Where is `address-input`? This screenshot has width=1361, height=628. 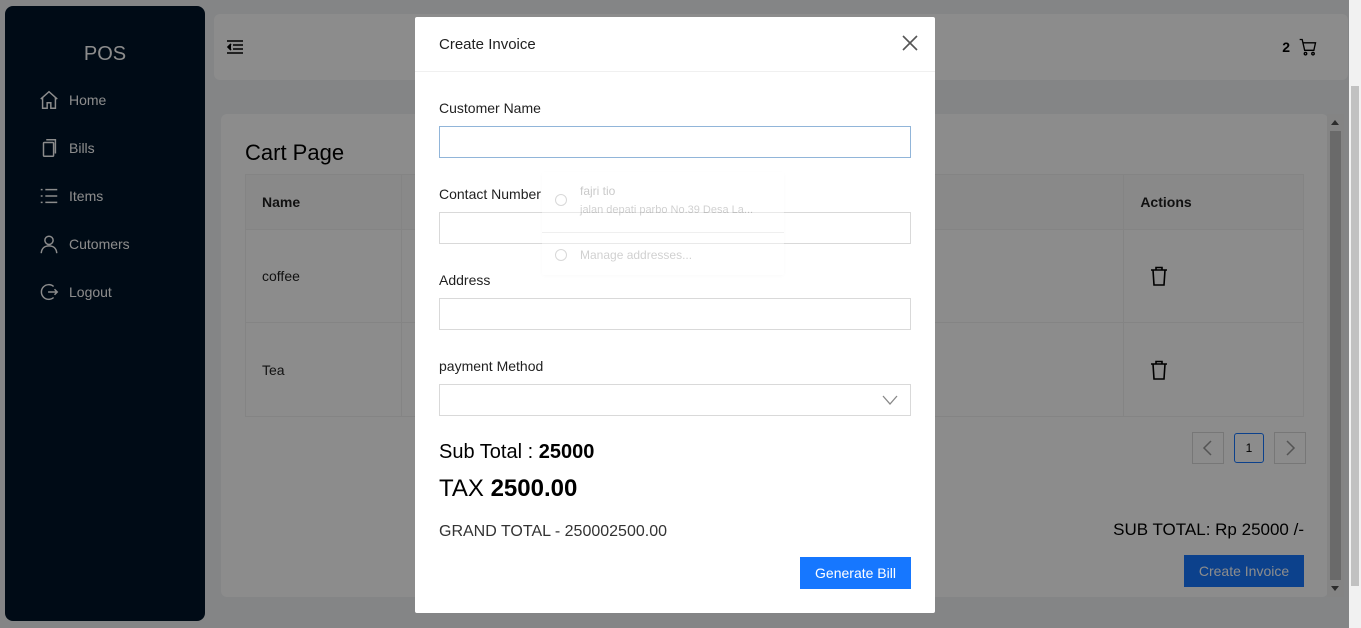
address-input is located at coordinates (675, 314).